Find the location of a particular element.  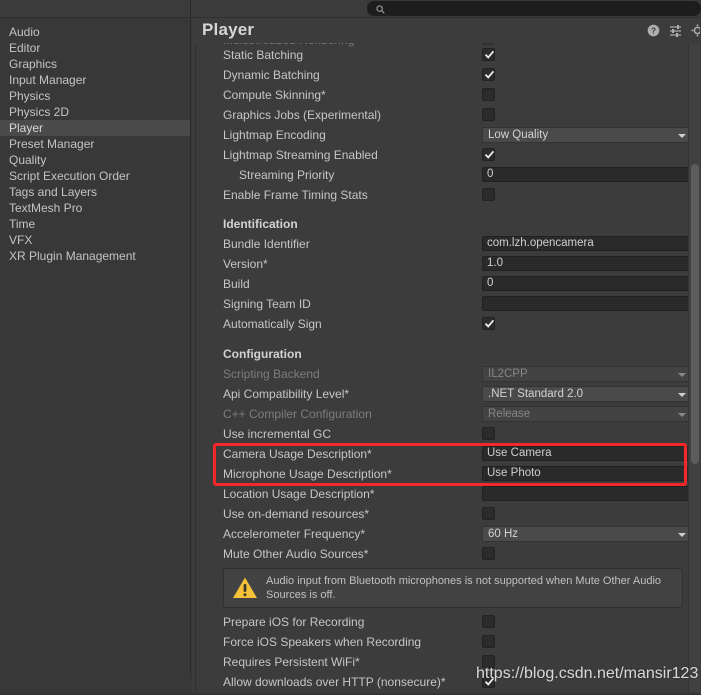

automatically-sign-checkbox is located at coordinates (488, 323).